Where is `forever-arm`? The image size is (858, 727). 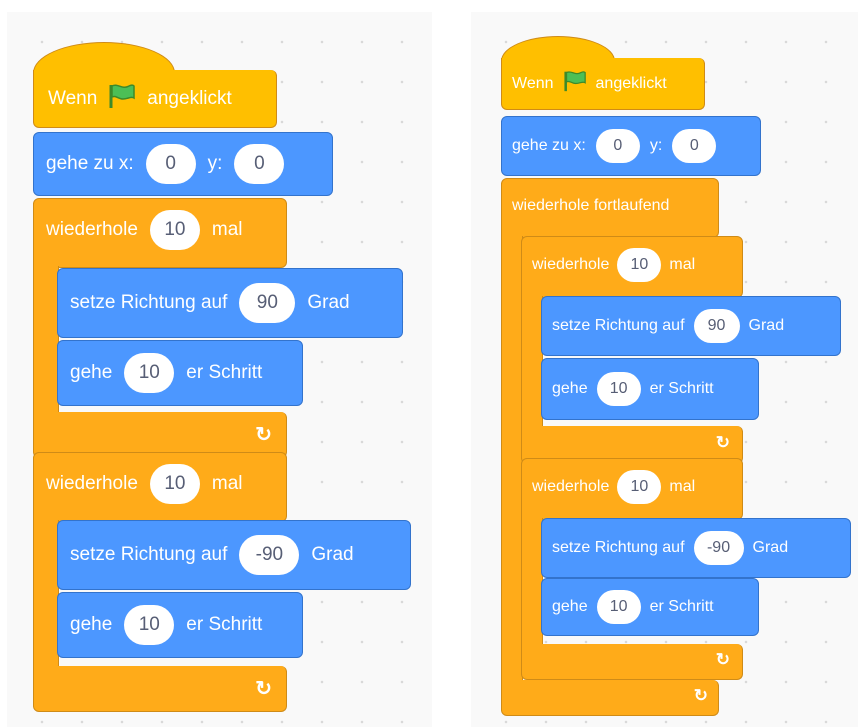
forever-arm is located at coordinates (512, 460).